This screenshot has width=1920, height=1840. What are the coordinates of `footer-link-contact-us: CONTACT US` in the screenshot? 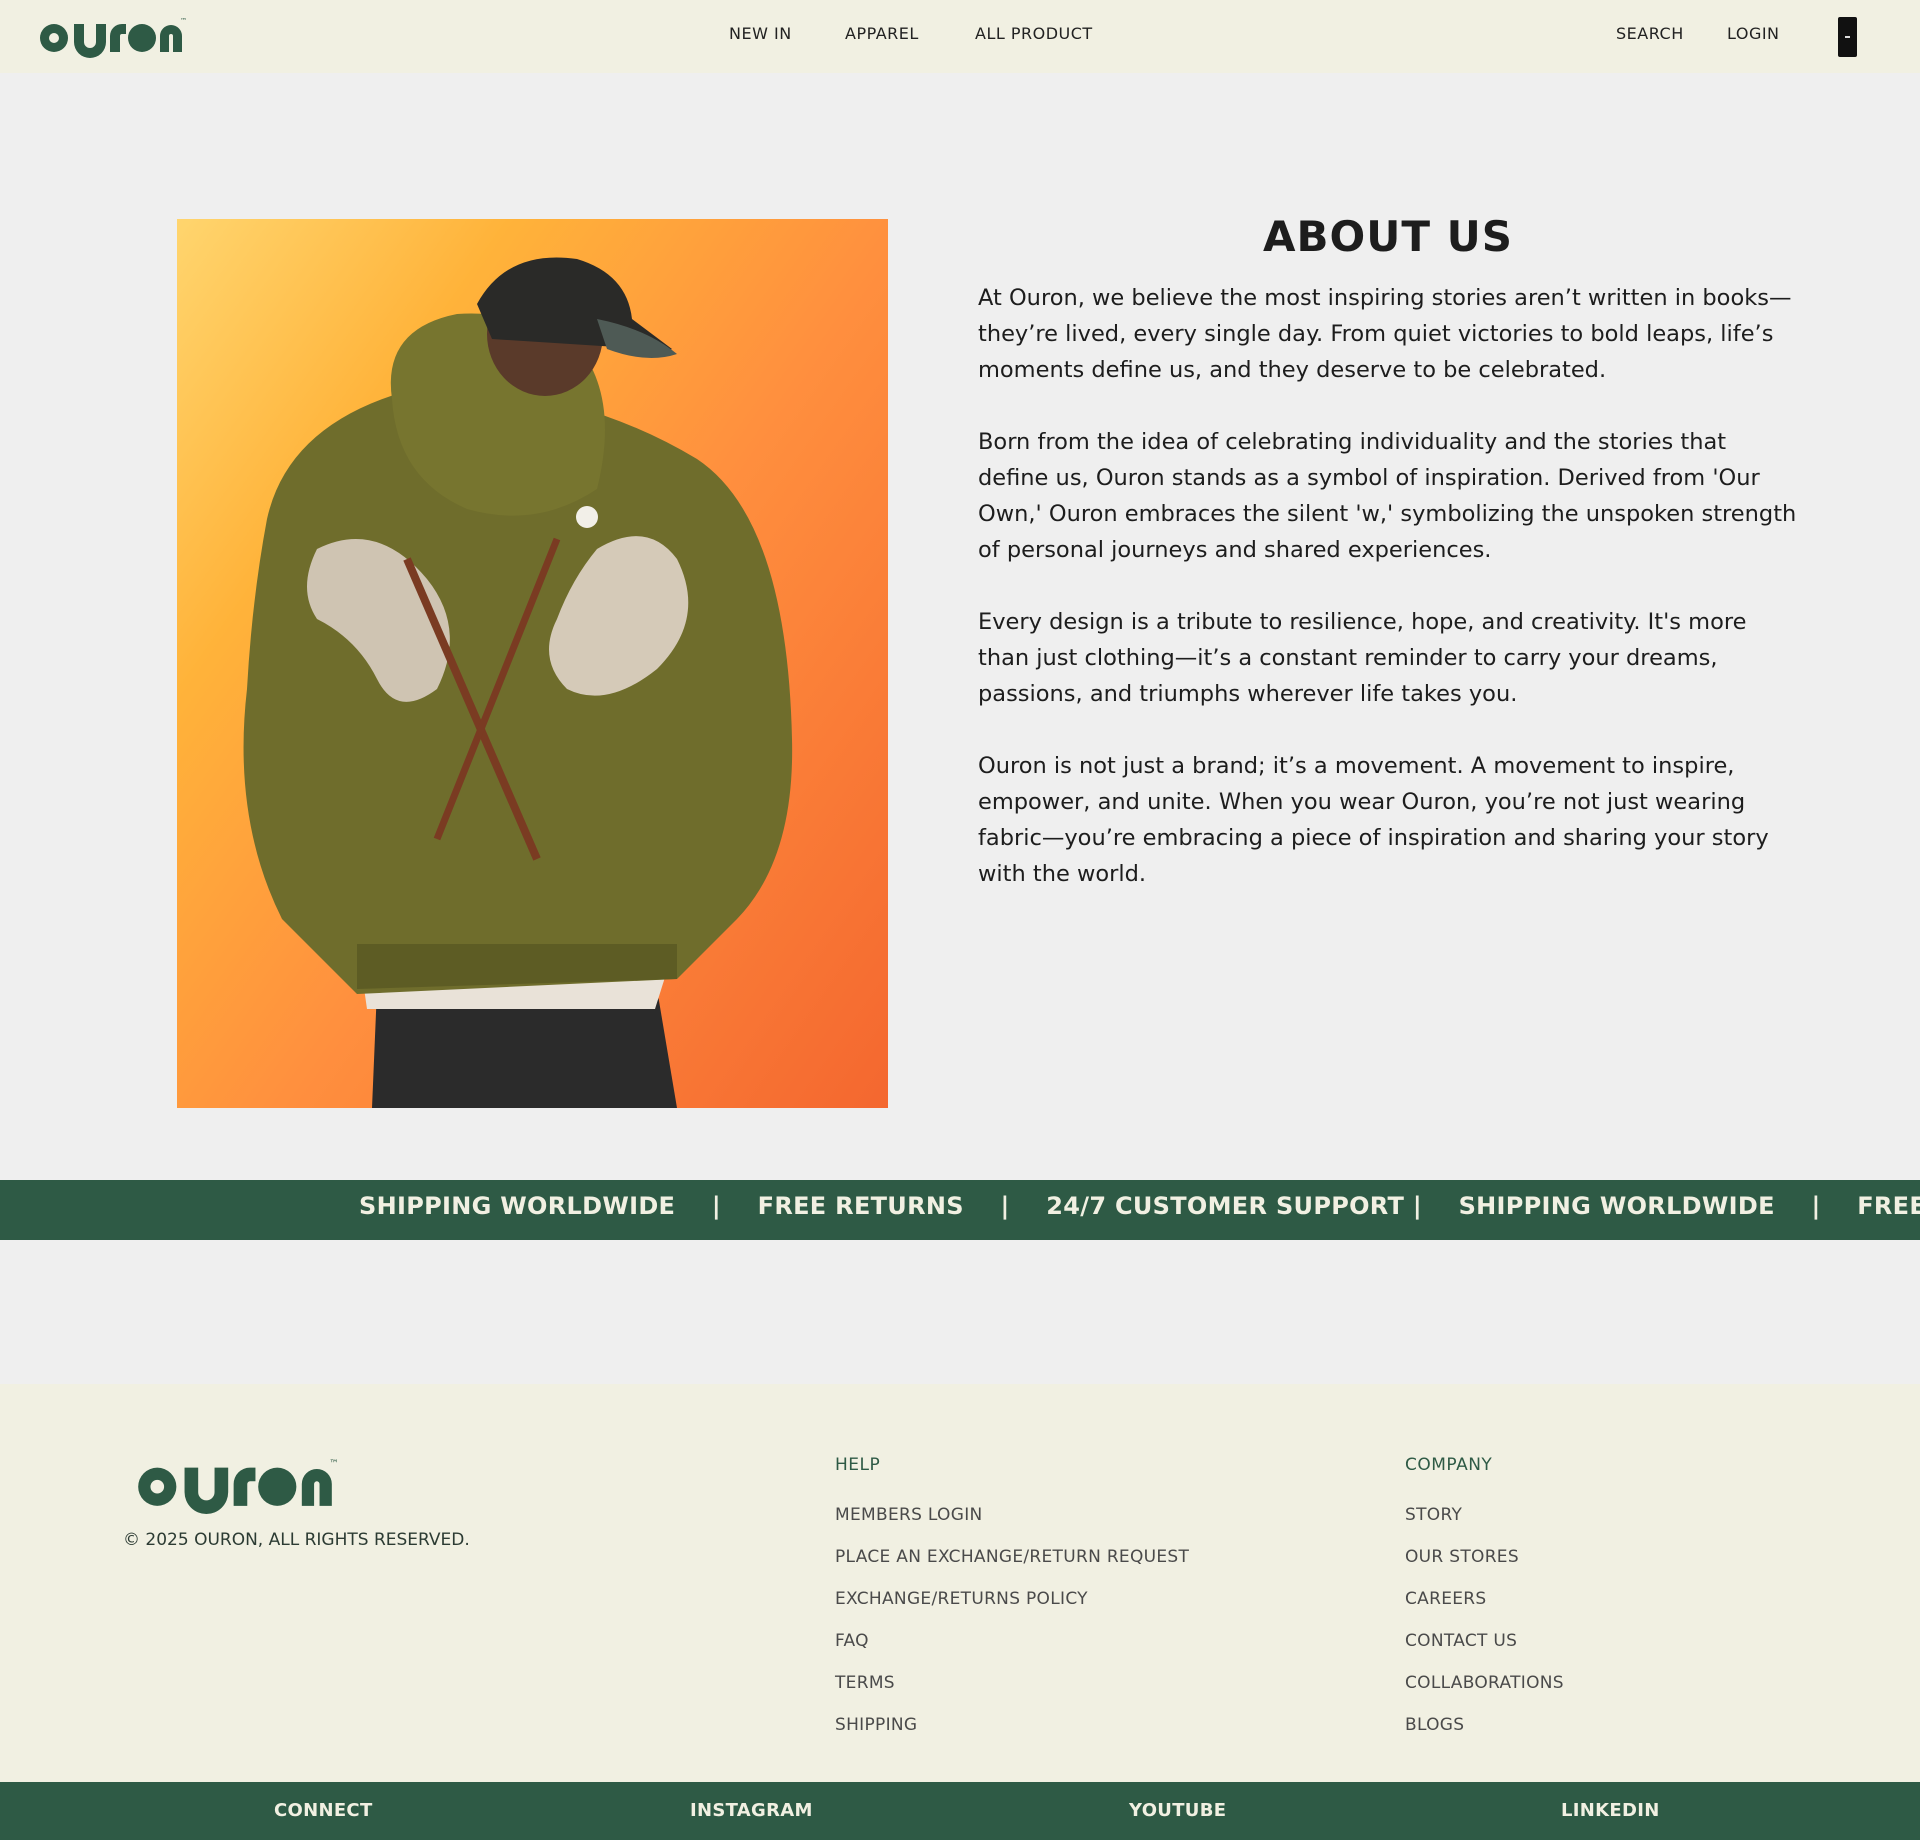 It's located at (1461, 1641).